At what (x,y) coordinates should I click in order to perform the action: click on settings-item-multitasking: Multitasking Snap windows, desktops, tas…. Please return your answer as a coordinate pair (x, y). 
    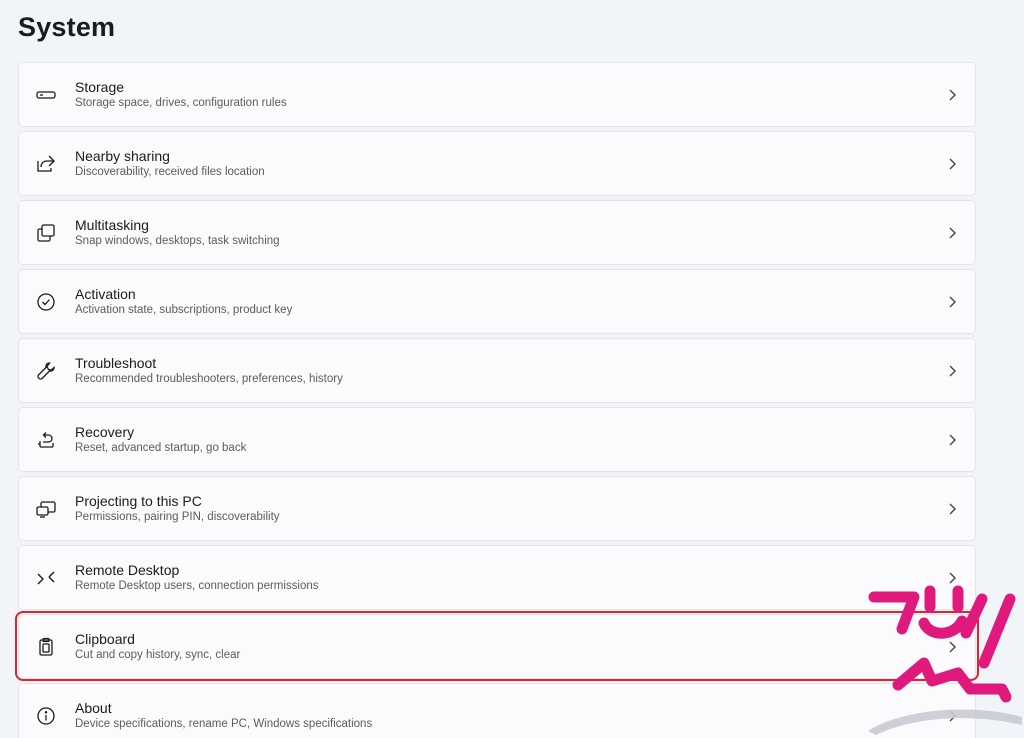
    Looking at the image, I should click on (497, 232).